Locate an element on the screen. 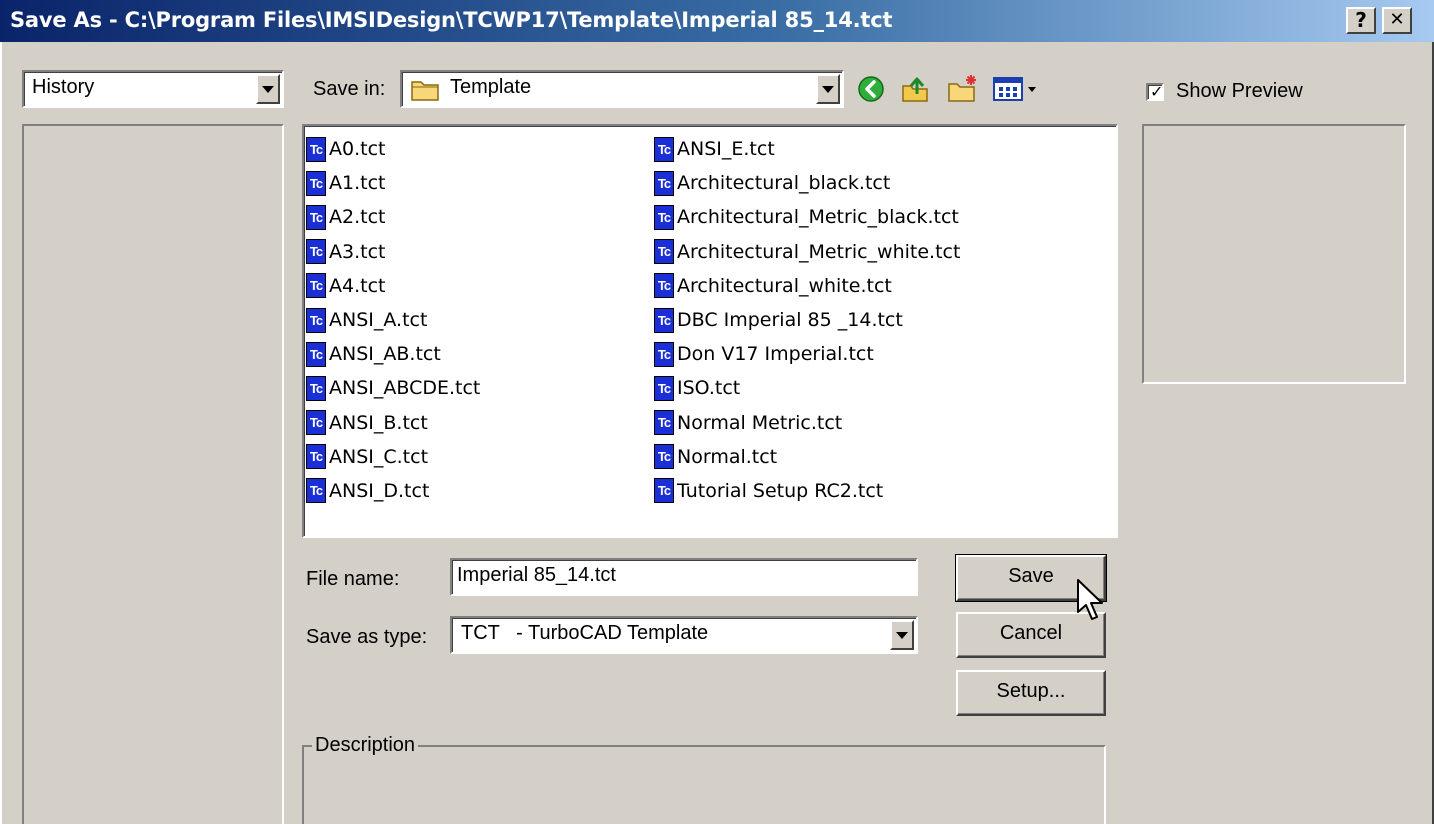 The width and height of the screenshot is (1434, 824). file-item: Tc Don V17 Imperial.tct is located at coordinates (807, 354).